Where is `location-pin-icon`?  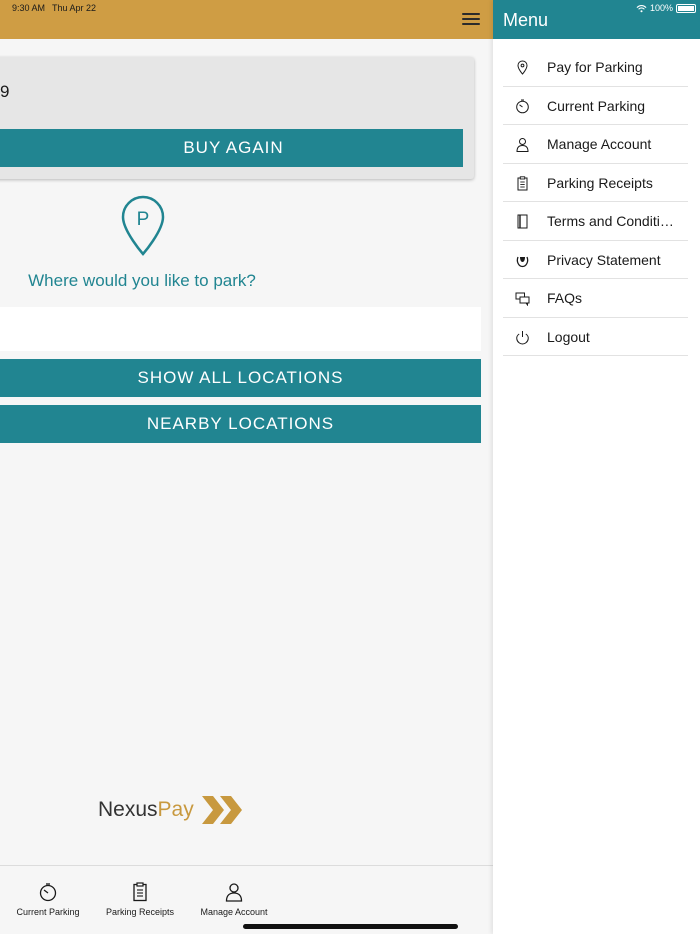
location-pin-icon is located at coordinates (522, 67).